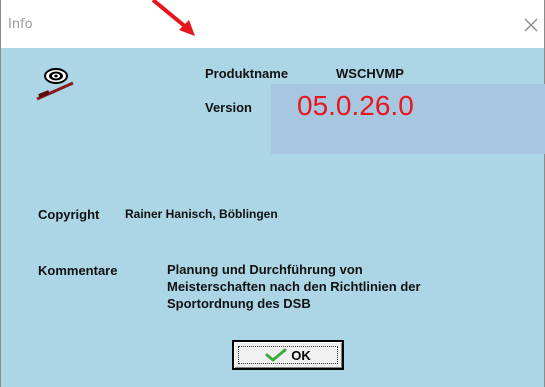  Describe the element at coordinates (201, 214) in the screenshot. I see `copyright-value: Rainer Hanisch, Böblingen` at that location.